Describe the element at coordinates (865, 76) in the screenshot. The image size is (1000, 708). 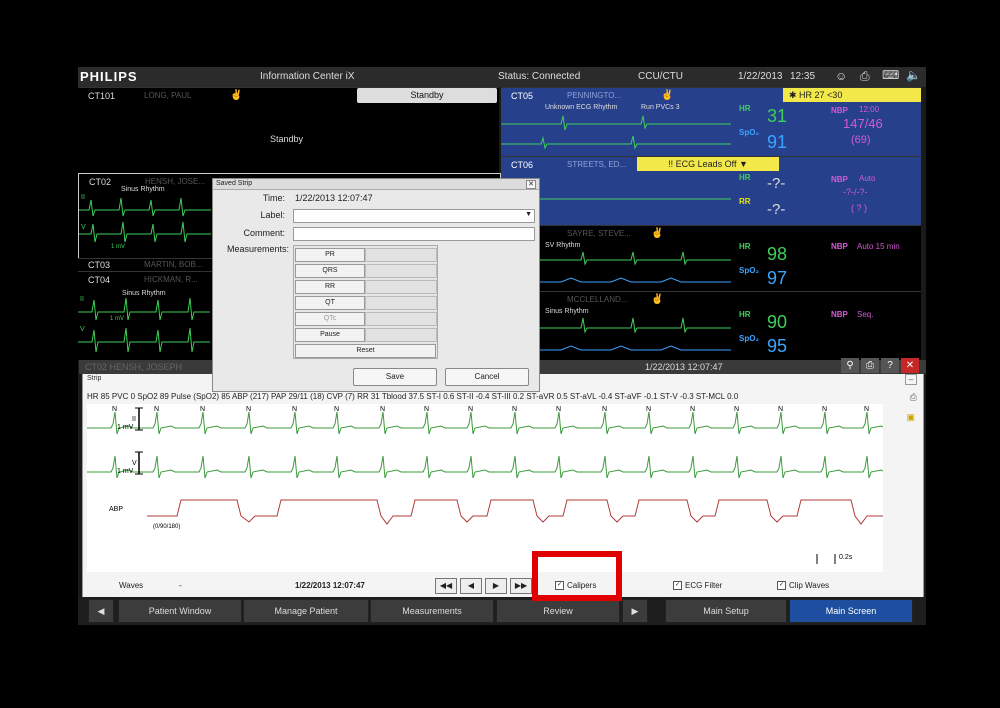
I see `printer-icon: ⎙` at that location.